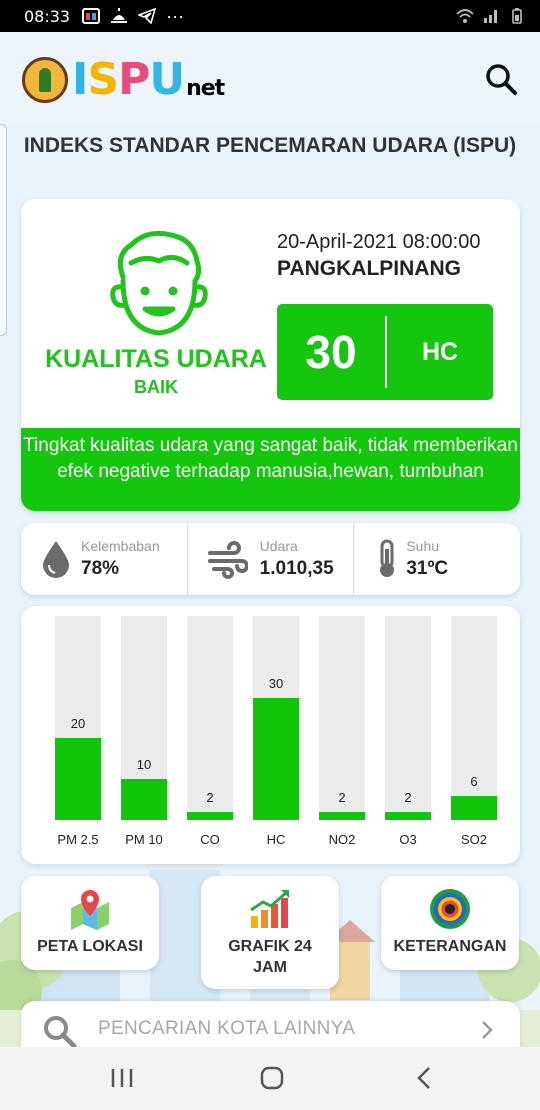  What do you see at coordinates (78, 839) in the screenshot?
I see `category-label: PM 2.5` at bounding box center [78, 839].